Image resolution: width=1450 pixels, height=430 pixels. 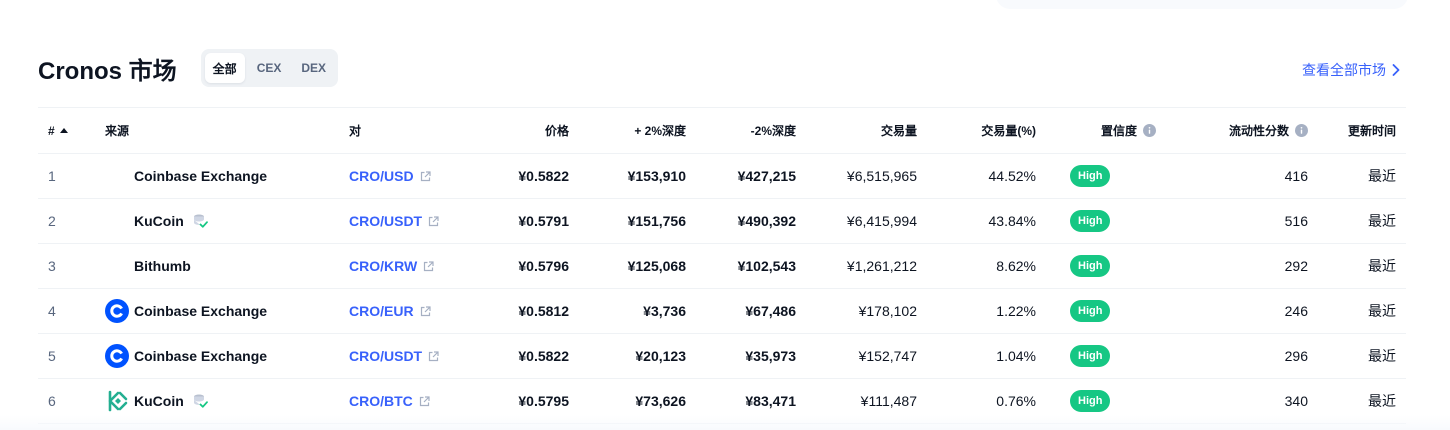 I want to click on minus2-depth-cell: ¥67,486, so click(x=770, y=311).